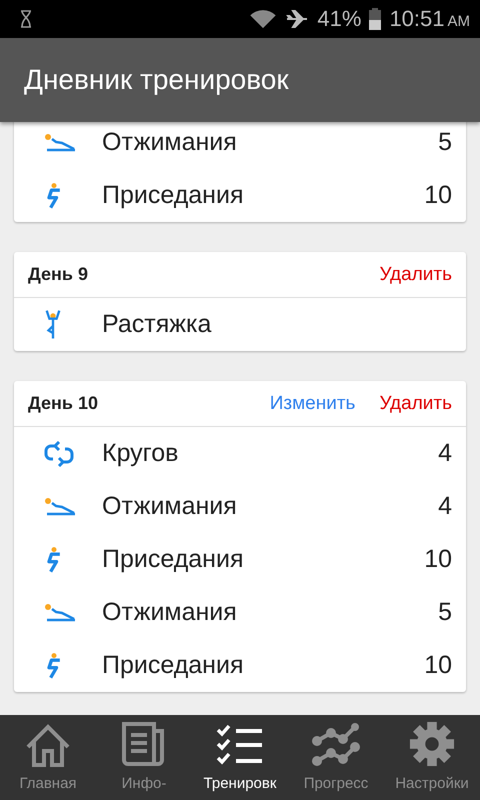 The width and height of the screenshot is (480, 800). Describe the element at coordinates (140, 453) in the screenshot. I see `exercise-name: Кругов` at that location.